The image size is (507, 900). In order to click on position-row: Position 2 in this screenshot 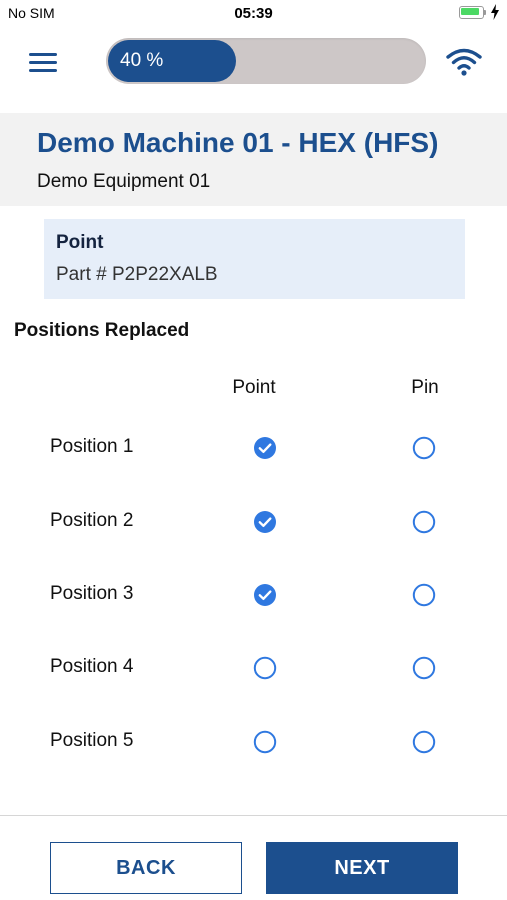, I will do `click(253, 522)`.